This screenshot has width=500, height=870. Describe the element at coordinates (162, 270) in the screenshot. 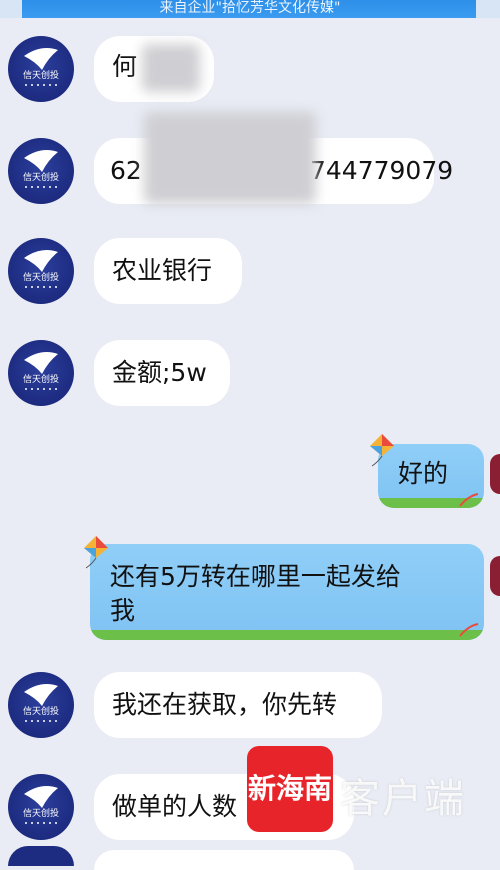

I see `message-text: 农业银行` at that location.